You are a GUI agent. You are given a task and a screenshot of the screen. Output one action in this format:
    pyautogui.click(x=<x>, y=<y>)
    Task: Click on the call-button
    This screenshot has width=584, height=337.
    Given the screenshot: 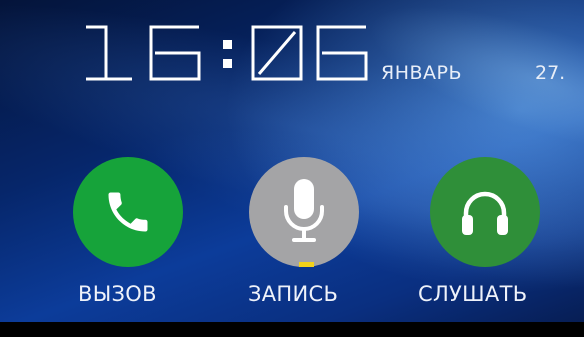 What is the action you would take?
    pyautogui.click(x=128, y=212)
    